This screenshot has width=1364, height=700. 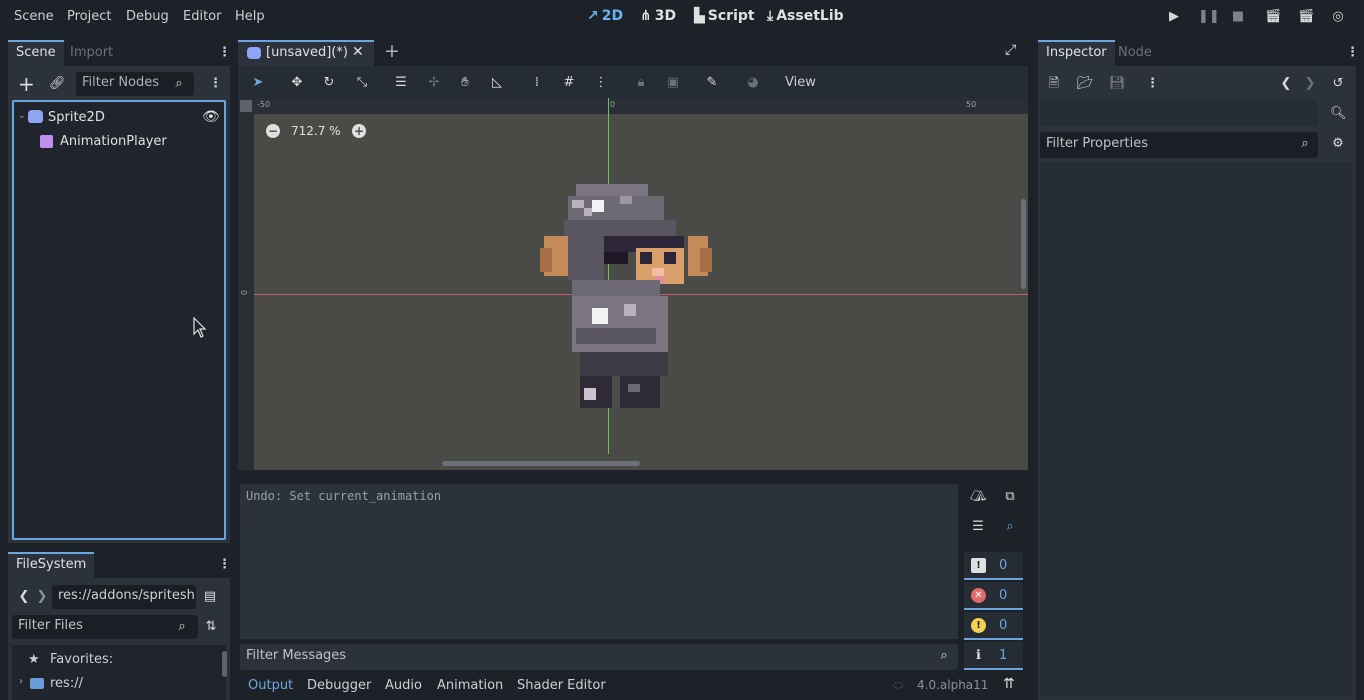 What do you see at coordinates (1209, 17) in the screenshot?
I see `pause-icon: ❚❚` at bounding box center [1209, 17].